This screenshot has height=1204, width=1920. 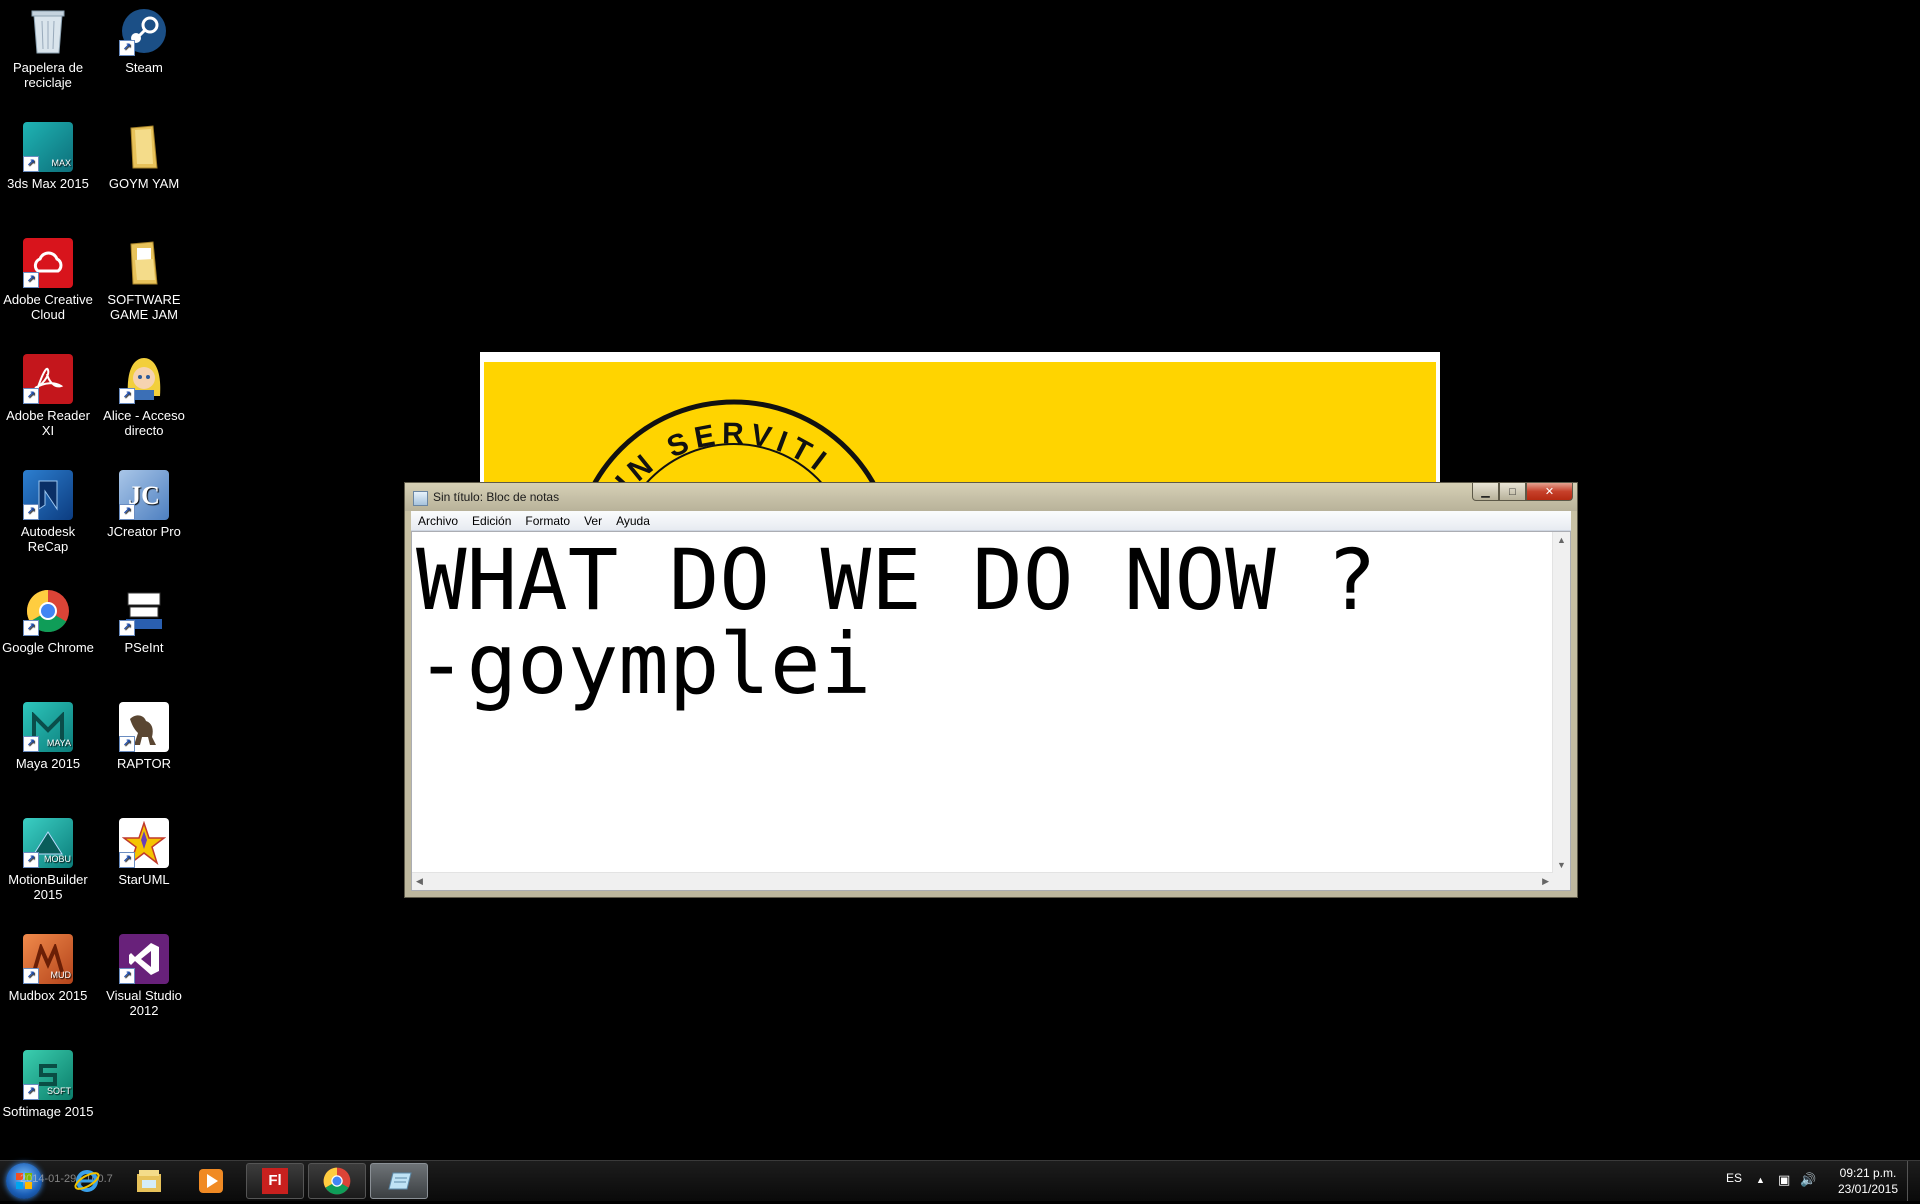 I want to click on text-line: -goymplei, so click(x=644, y=664).